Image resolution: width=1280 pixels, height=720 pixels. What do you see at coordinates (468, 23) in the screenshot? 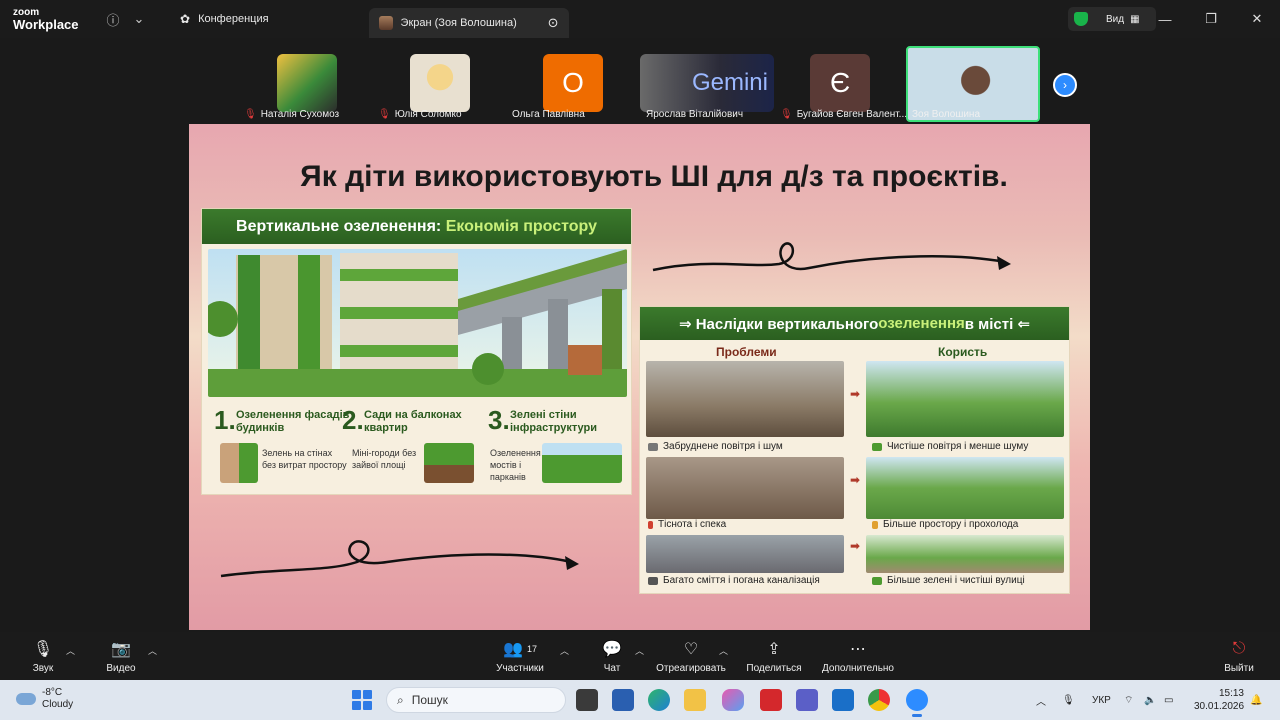
I see `tab-screen-share: Экран (Зоя Волошина) ⊙` at bounding box center [468, 23].